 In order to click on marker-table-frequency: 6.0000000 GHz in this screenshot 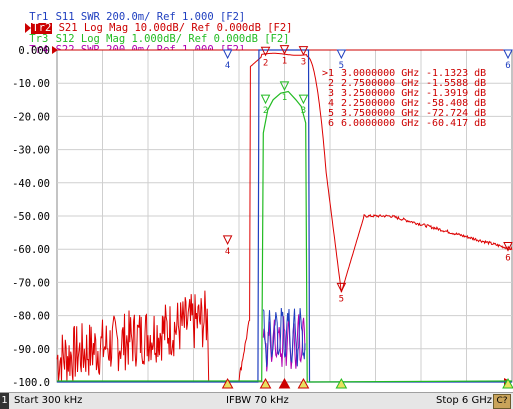, I will do `click(380, 123)`.